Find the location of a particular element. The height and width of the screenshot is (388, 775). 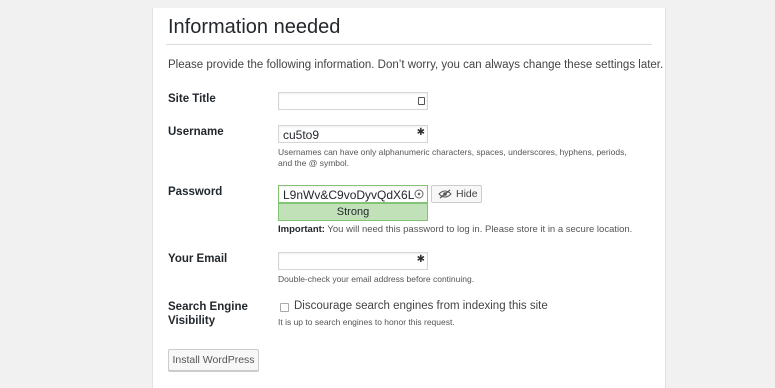

email-label: Your Email is located at coordinates (198, 259).